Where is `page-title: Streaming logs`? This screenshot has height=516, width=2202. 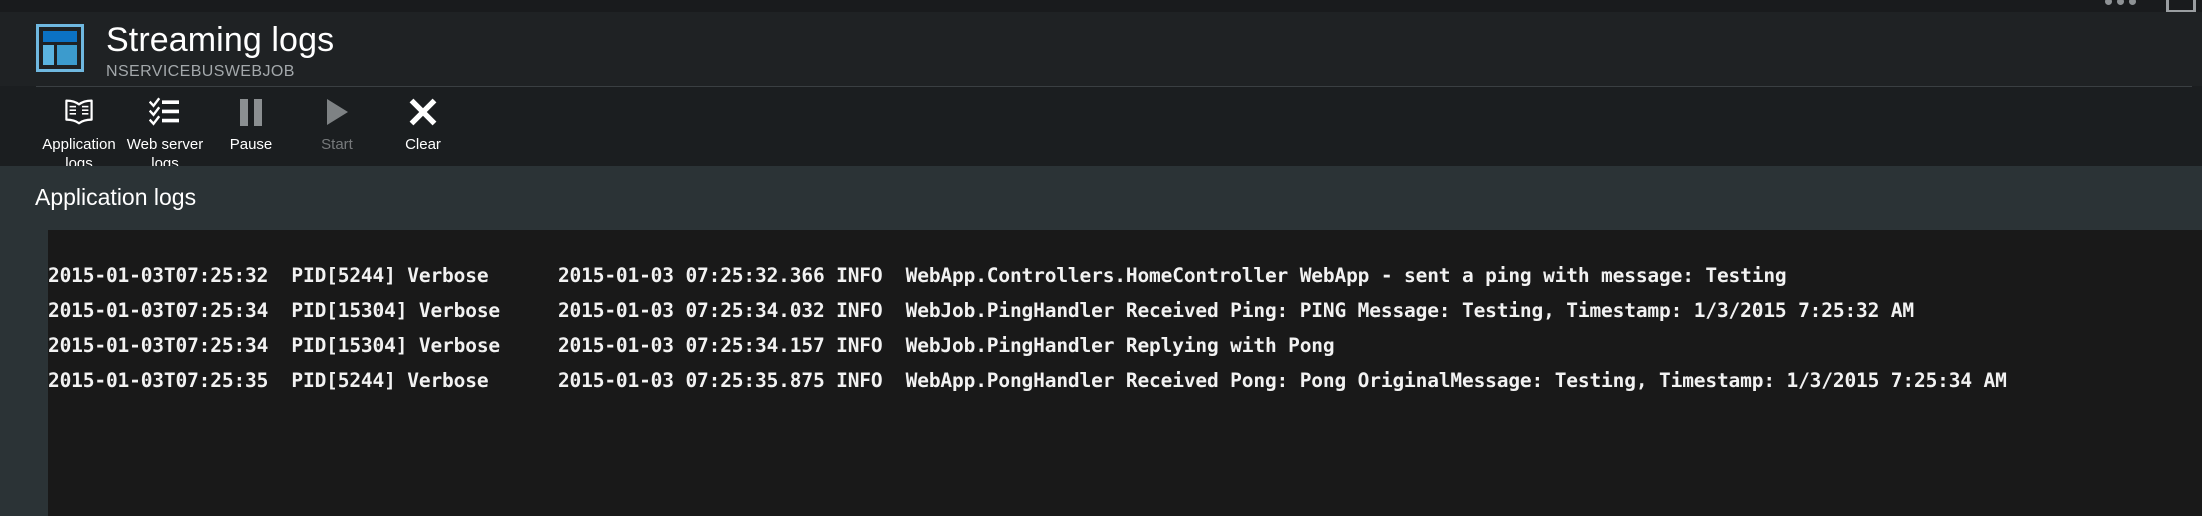
page-title: Streaming logs is located at coordinates (220, 40).